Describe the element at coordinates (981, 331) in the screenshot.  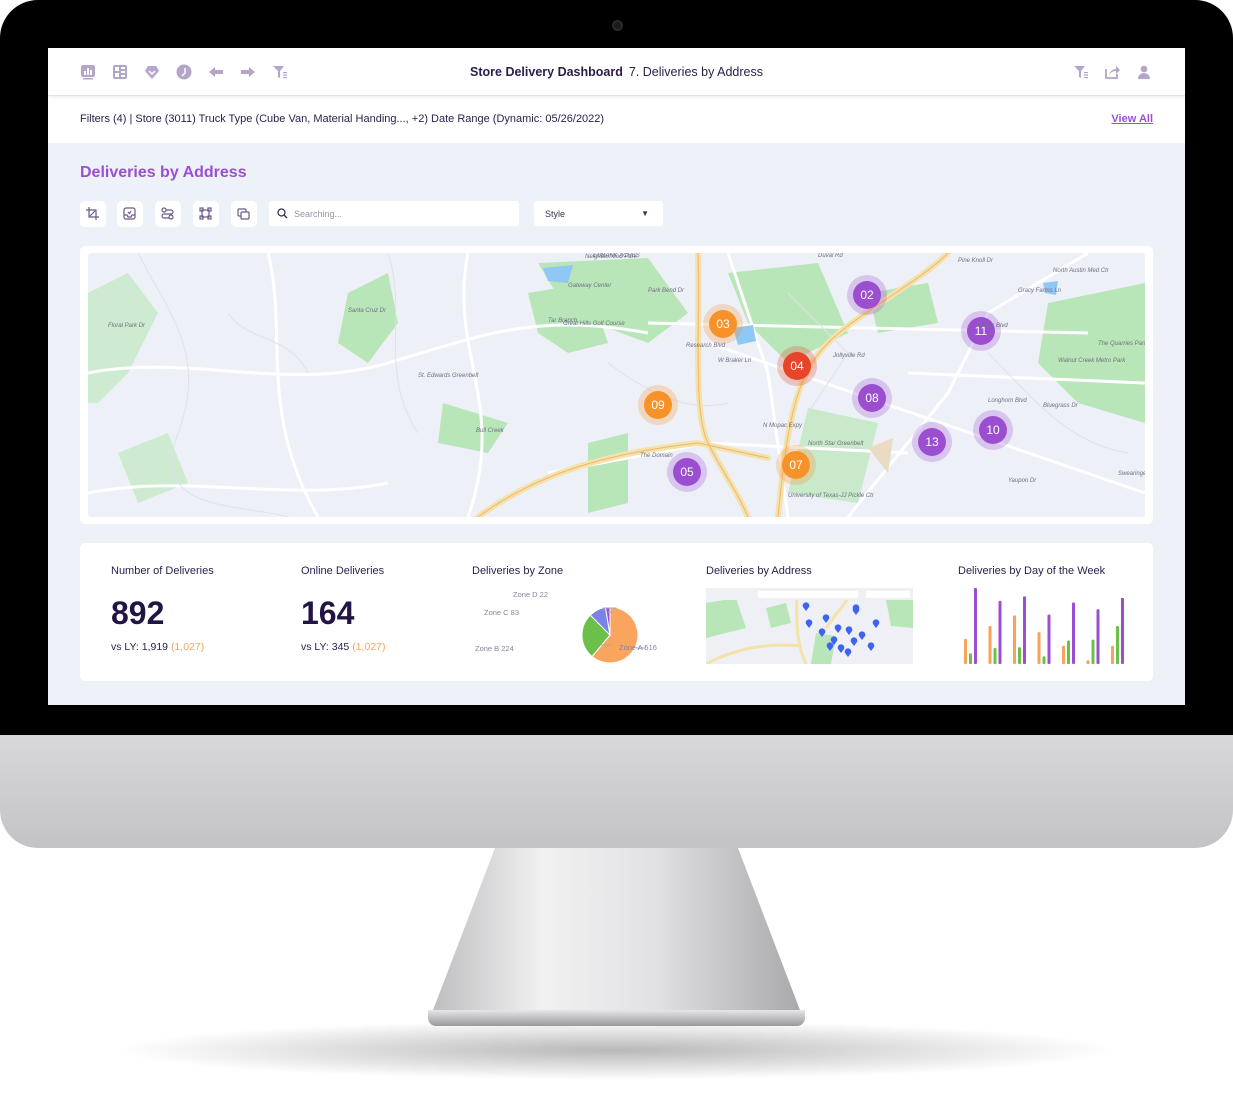
I see `map-cluster-marker: 11` at that location.